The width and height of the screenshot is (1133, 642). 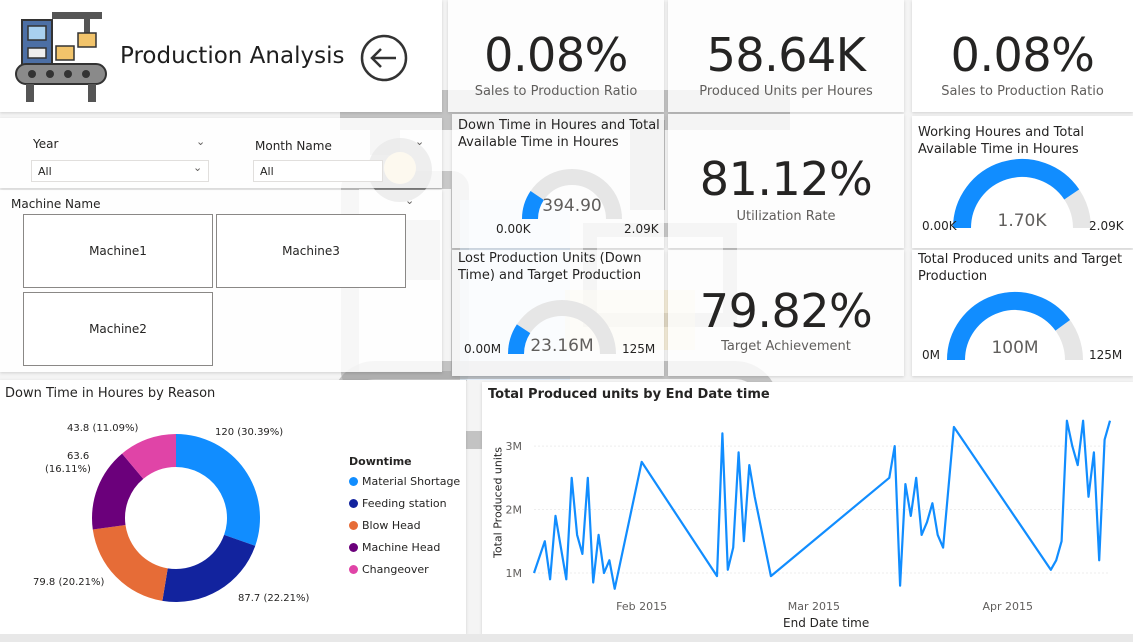 What do you see at coordinates (118, 329) in the screenshot?
I see `machine-tile-2: Machine2` at bounding box center [118, 329].